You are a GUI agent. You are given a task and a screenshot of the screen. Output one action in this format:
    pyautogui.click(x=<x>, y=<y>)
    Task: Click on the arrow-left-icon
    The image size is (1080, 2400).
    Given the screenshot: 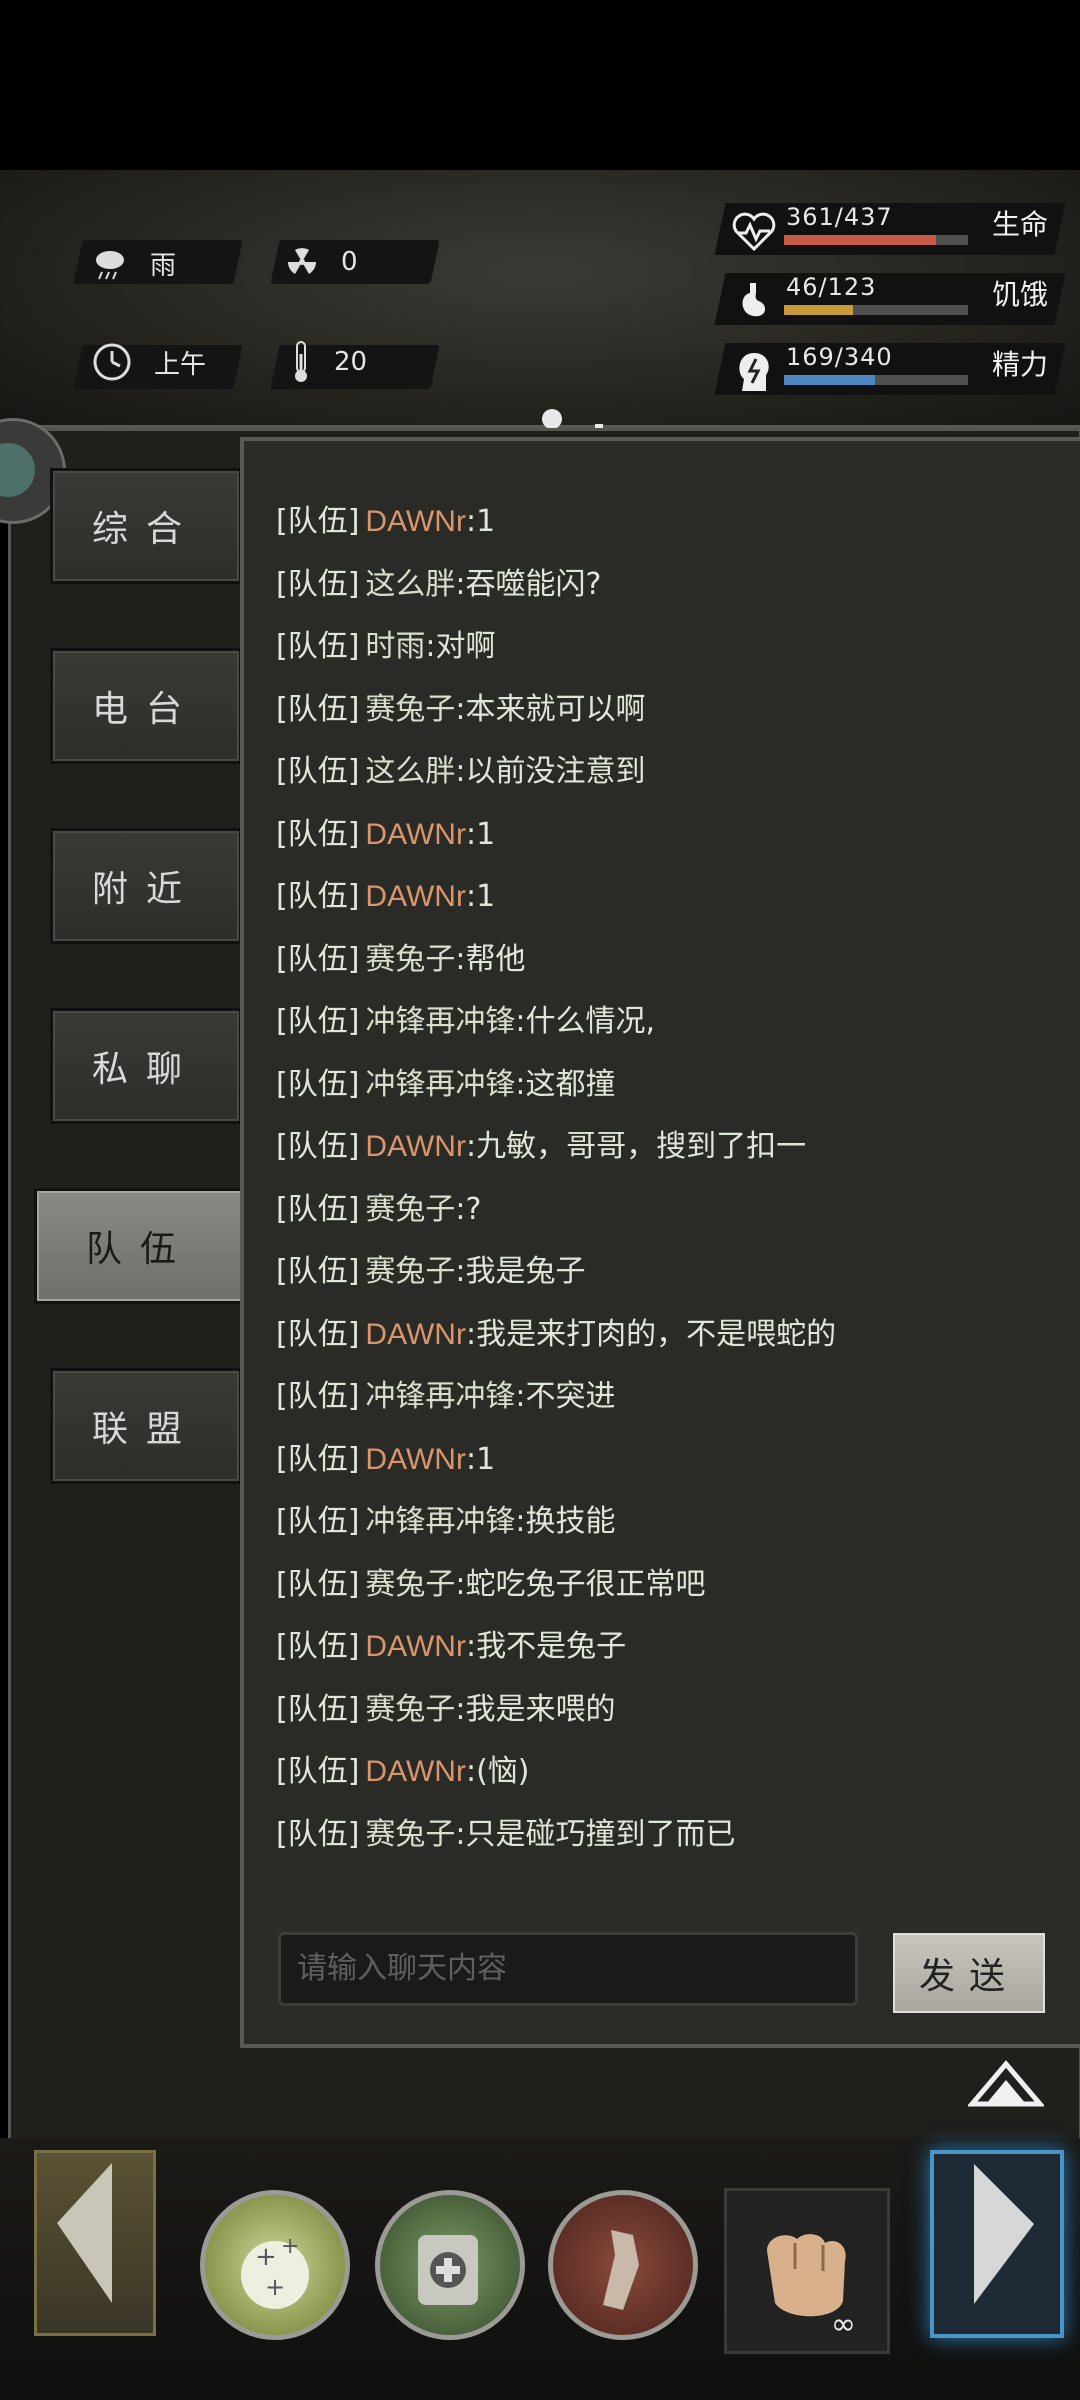 What is the action you would take?
    pyautogui.click(x=84, y=2233)
    